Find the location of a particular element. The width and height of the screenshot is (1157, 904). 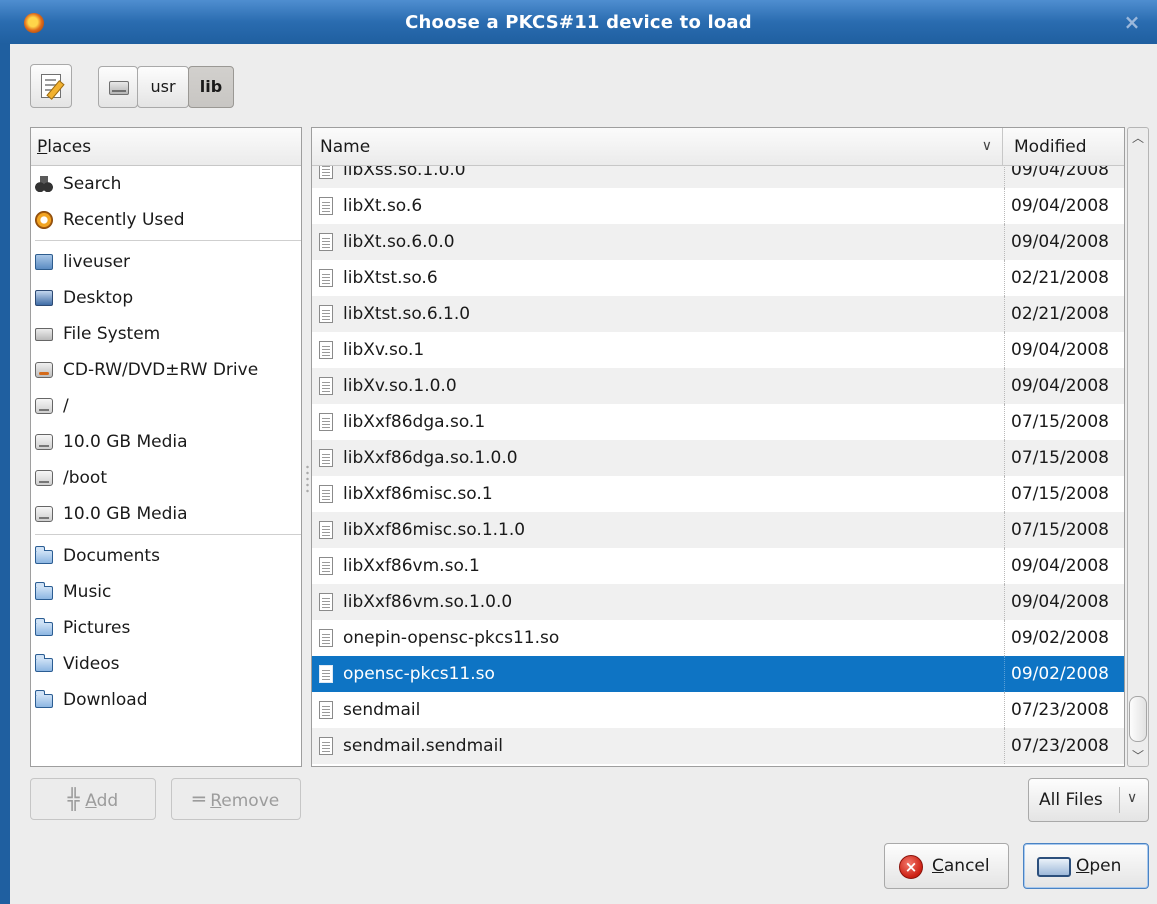

place-item: Music is located at coordinates (166, 592).